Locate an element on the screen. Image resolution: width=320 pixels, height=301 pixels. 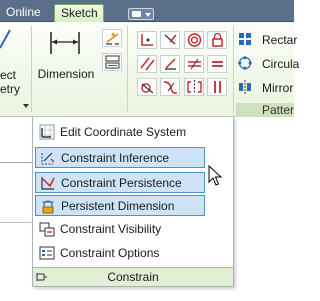
concentric-constraint-icon is located at coordinates (194, 40).